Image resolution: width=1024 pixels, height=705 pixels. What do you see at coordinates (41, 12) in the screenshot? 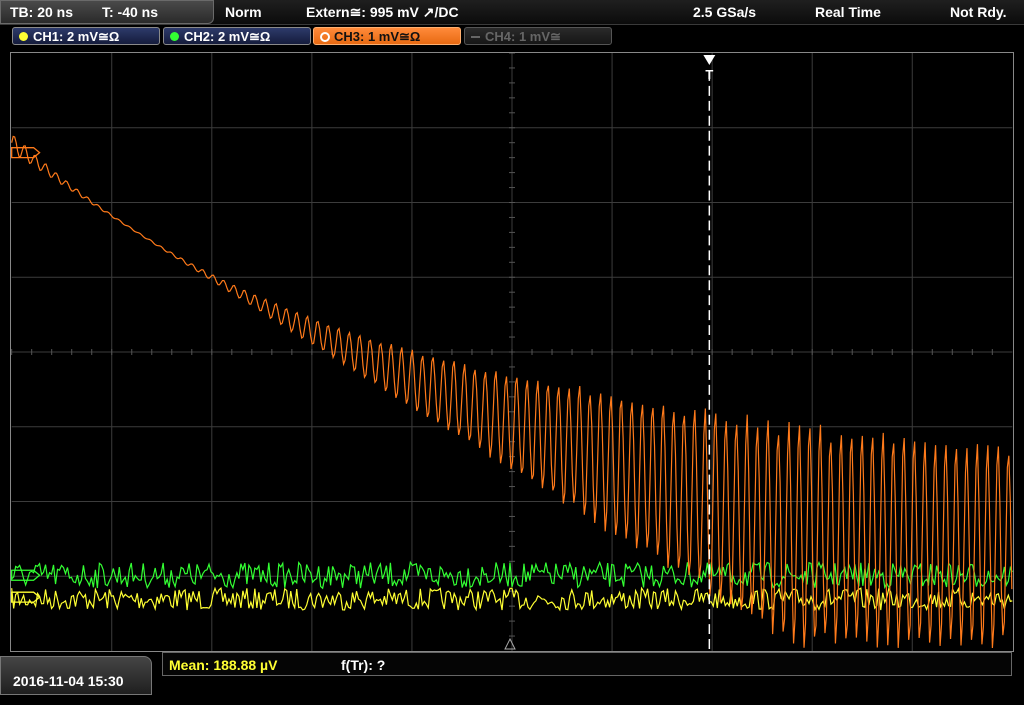
I see `timebase-readout: TB: 20 ns` at bounding box center [41, 12].